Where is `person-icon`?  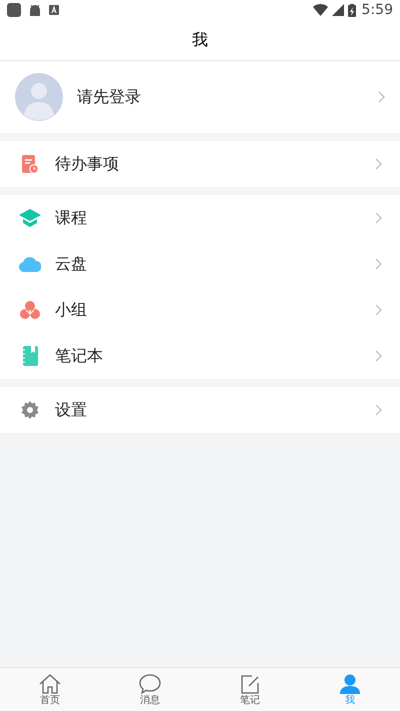 person-icon is located at coordinates (350, 684).